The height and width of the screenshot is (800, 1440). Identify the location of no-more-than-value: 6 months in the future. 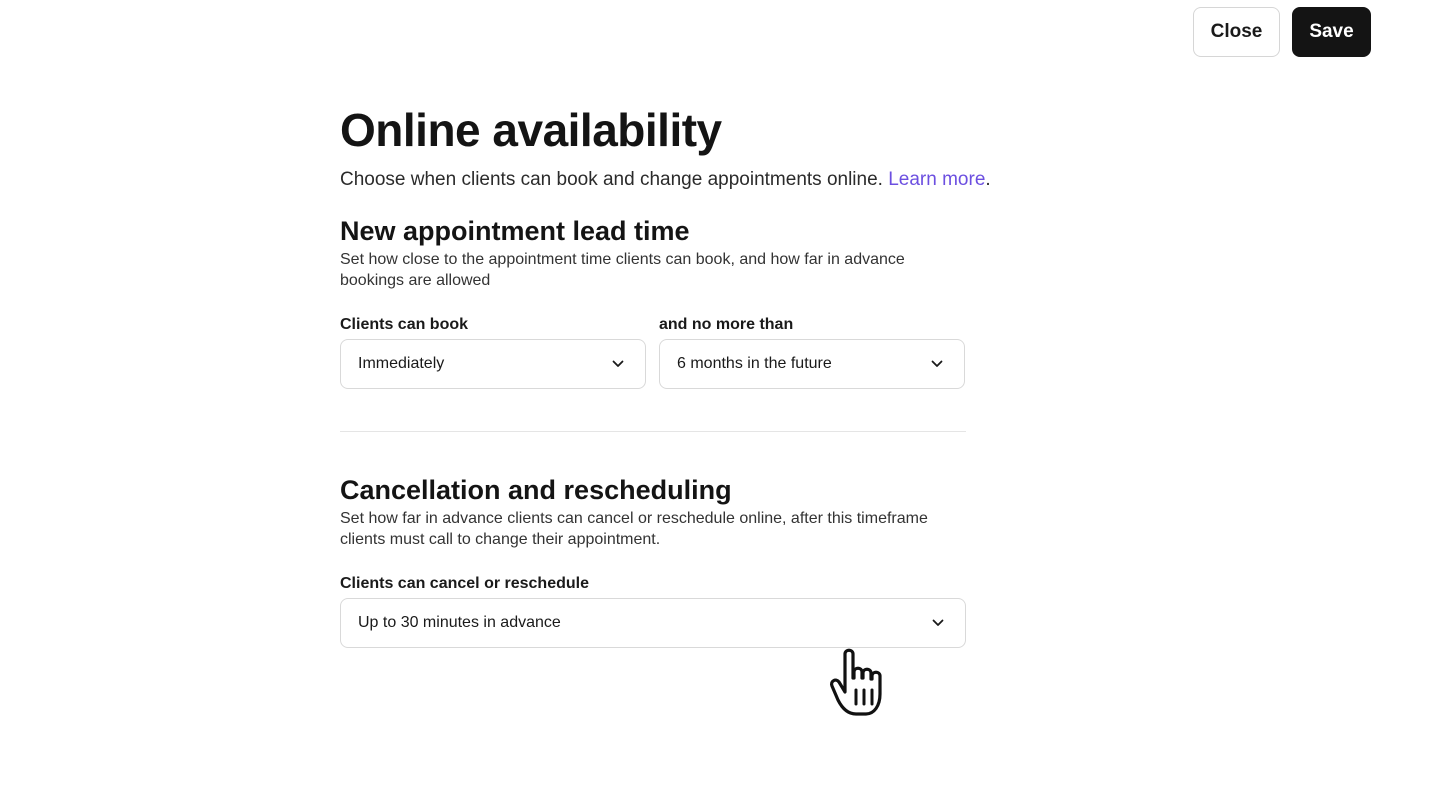
(754, 363).